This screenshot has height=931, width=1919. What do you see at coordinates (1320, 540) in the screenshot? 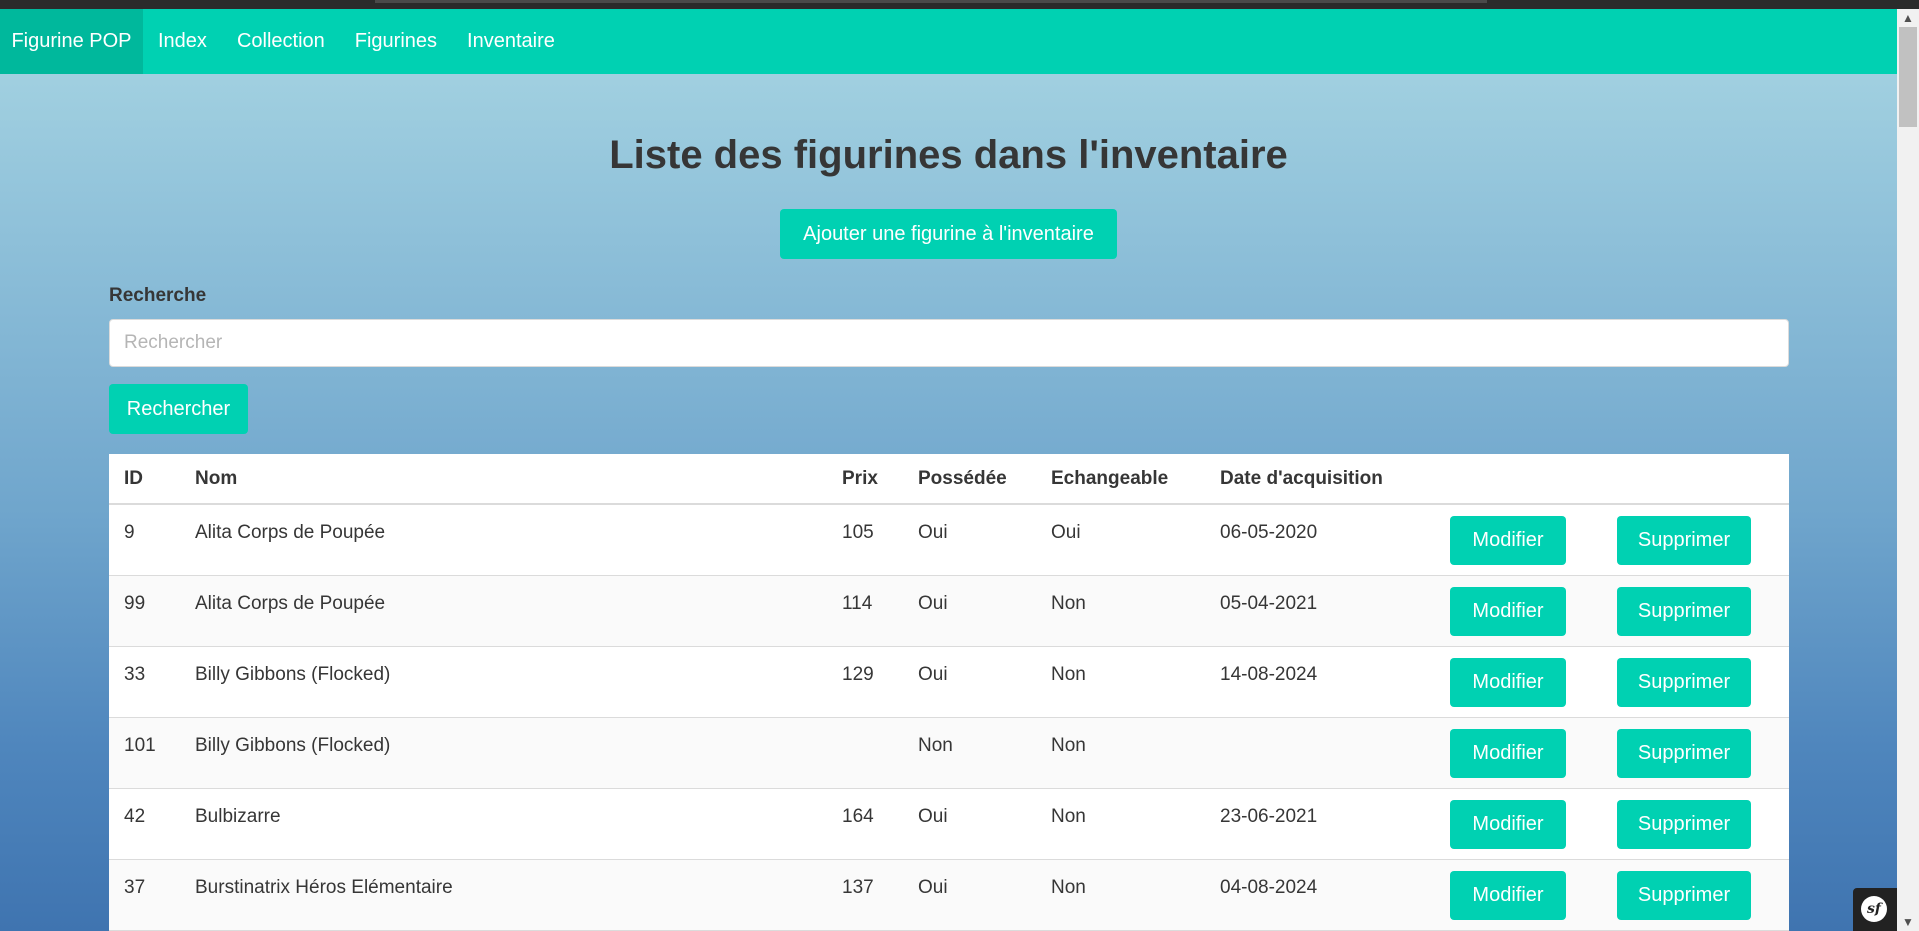
I see `cell-date: 06-05-2020` at bounding box center [1320, 540].